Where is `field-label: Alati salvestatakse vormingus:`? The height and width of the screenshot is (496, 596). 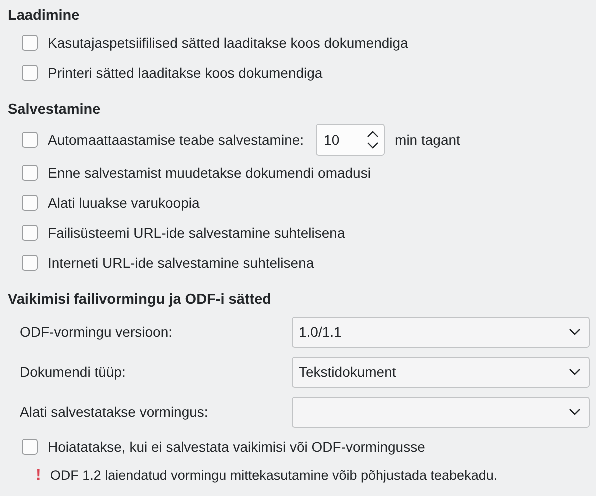
field-label: Alati salvestatakse vormingus: is located at coordinates (115, 412).